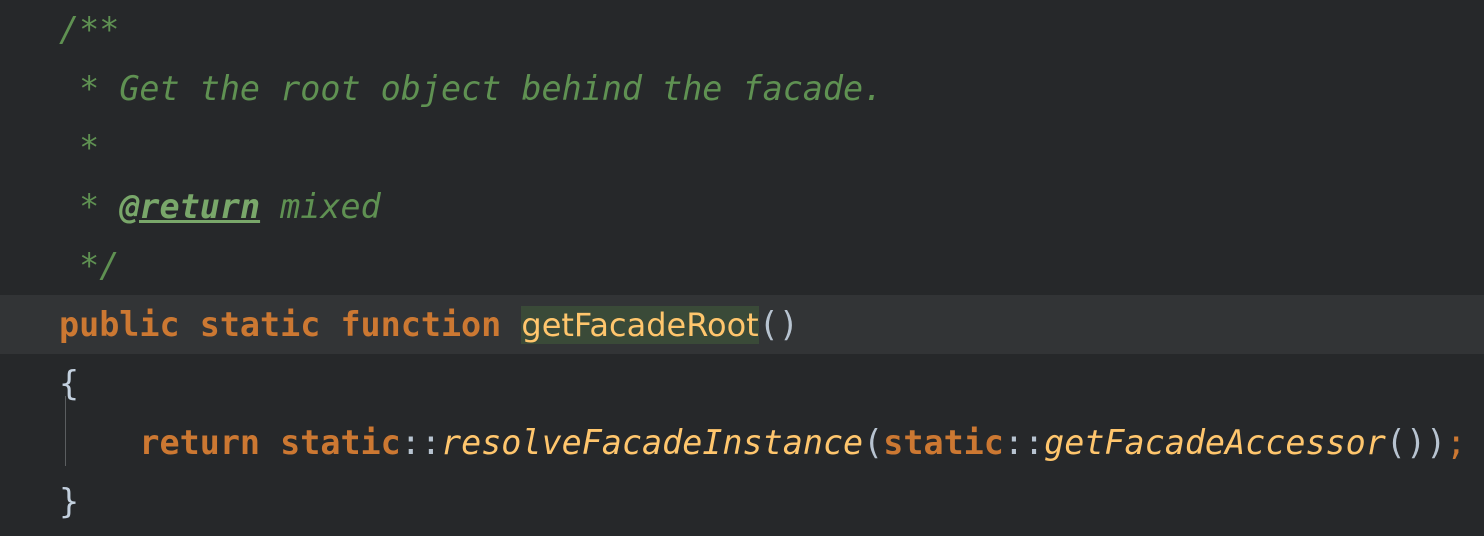 The width and height of the screenshot is (1484, 536). I want to click on token-punct: ()), so click(1416, 442).